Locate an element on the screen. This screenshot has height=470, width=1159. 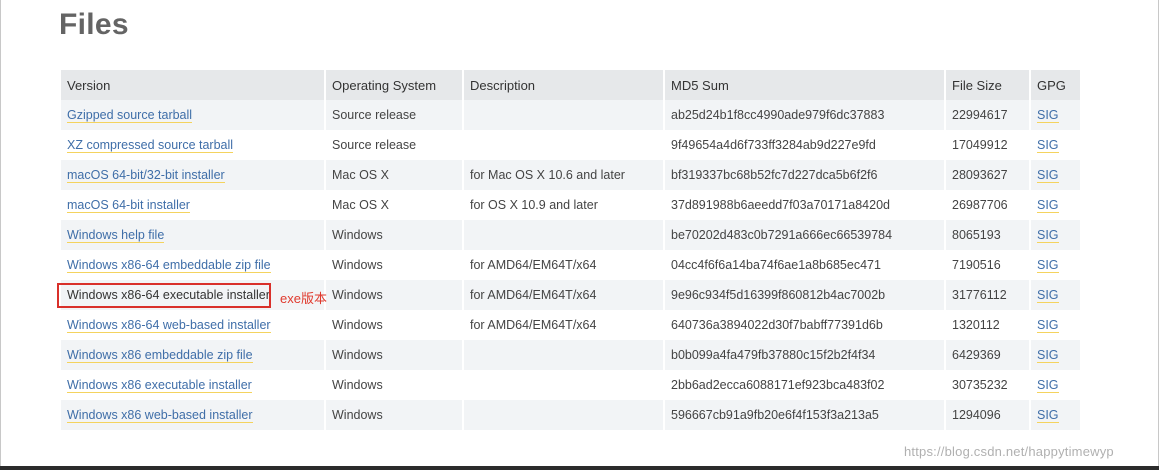
version-cell: Windows x86 embeddable zip file is located at coordinates (192, 355).